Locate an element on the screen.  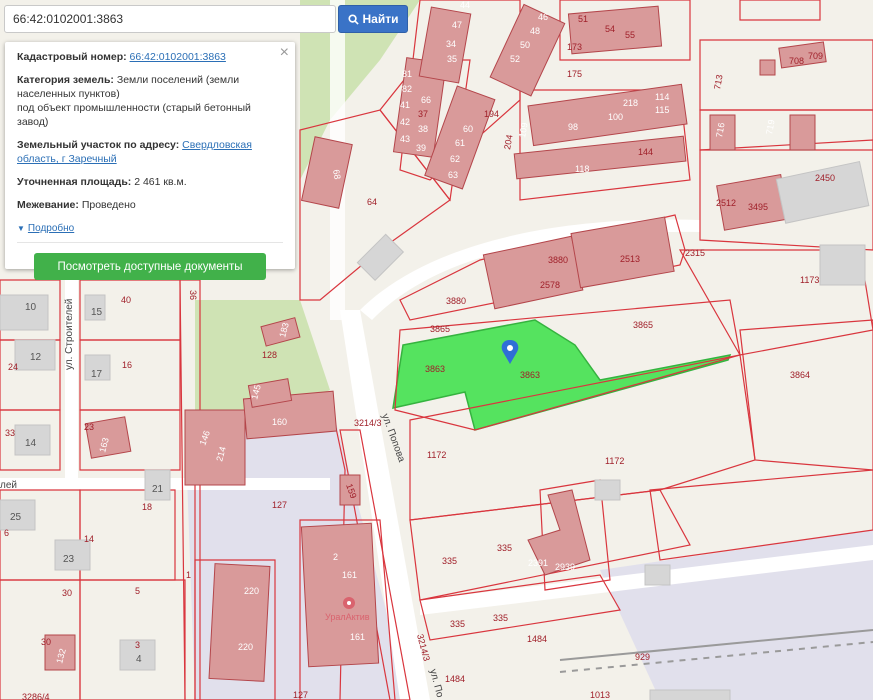
area-value: 2 461 кв.м. is located at coordinates (160, 182).